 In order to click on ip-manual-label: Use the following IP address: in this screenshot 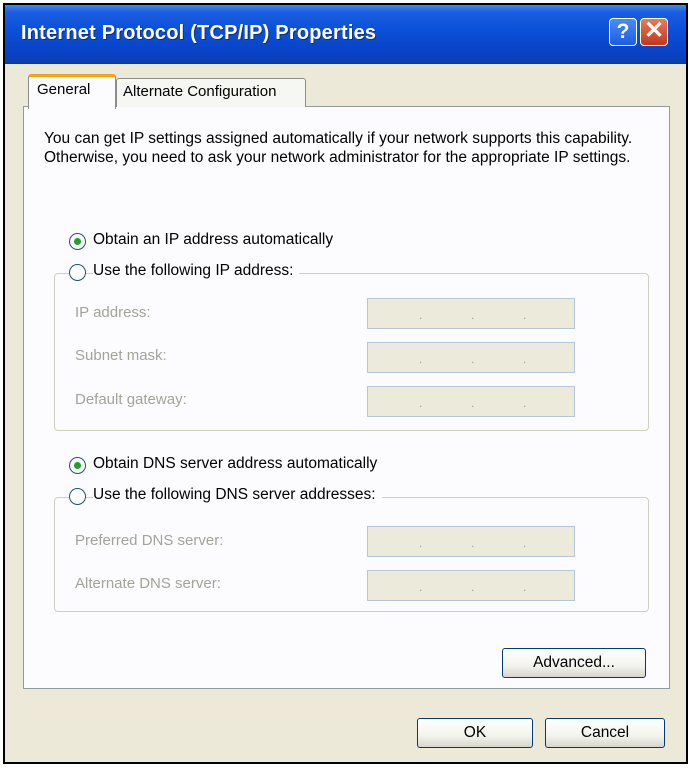, I will do `click(196, 271)`.